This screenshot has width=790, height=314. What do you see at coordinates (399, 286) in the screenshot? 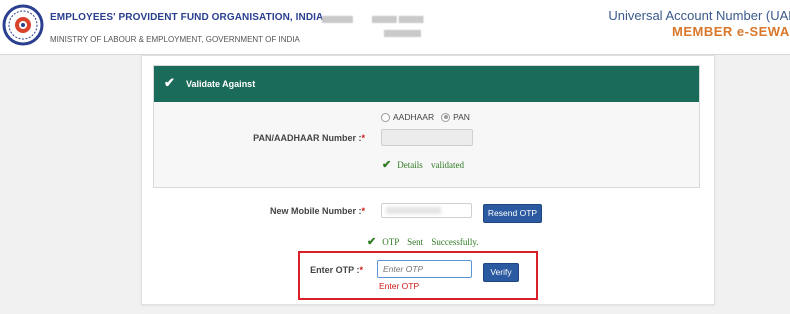
I see `otp-error-message: Enter OTP` at bounding box center [399, 286].